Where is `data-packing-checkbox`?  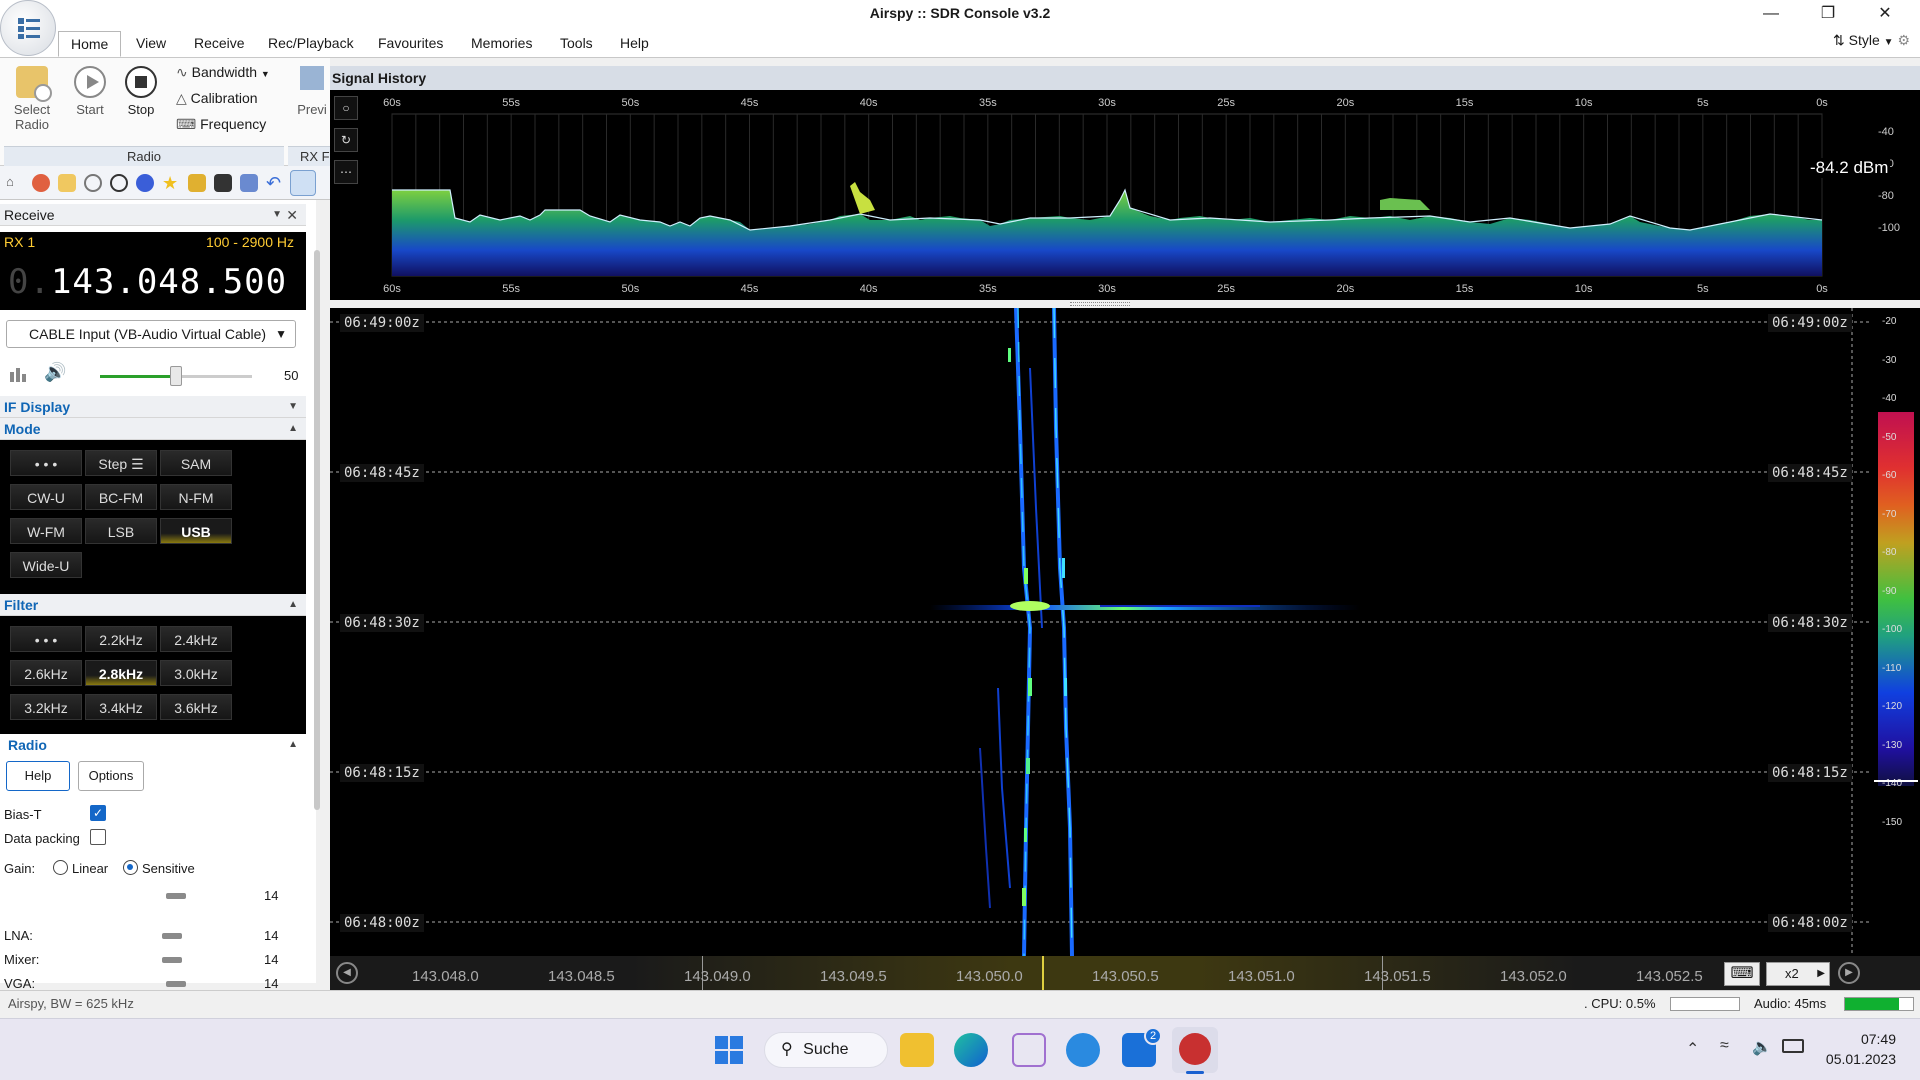 data-packing-checkbox is located at coordinates (98, 837).